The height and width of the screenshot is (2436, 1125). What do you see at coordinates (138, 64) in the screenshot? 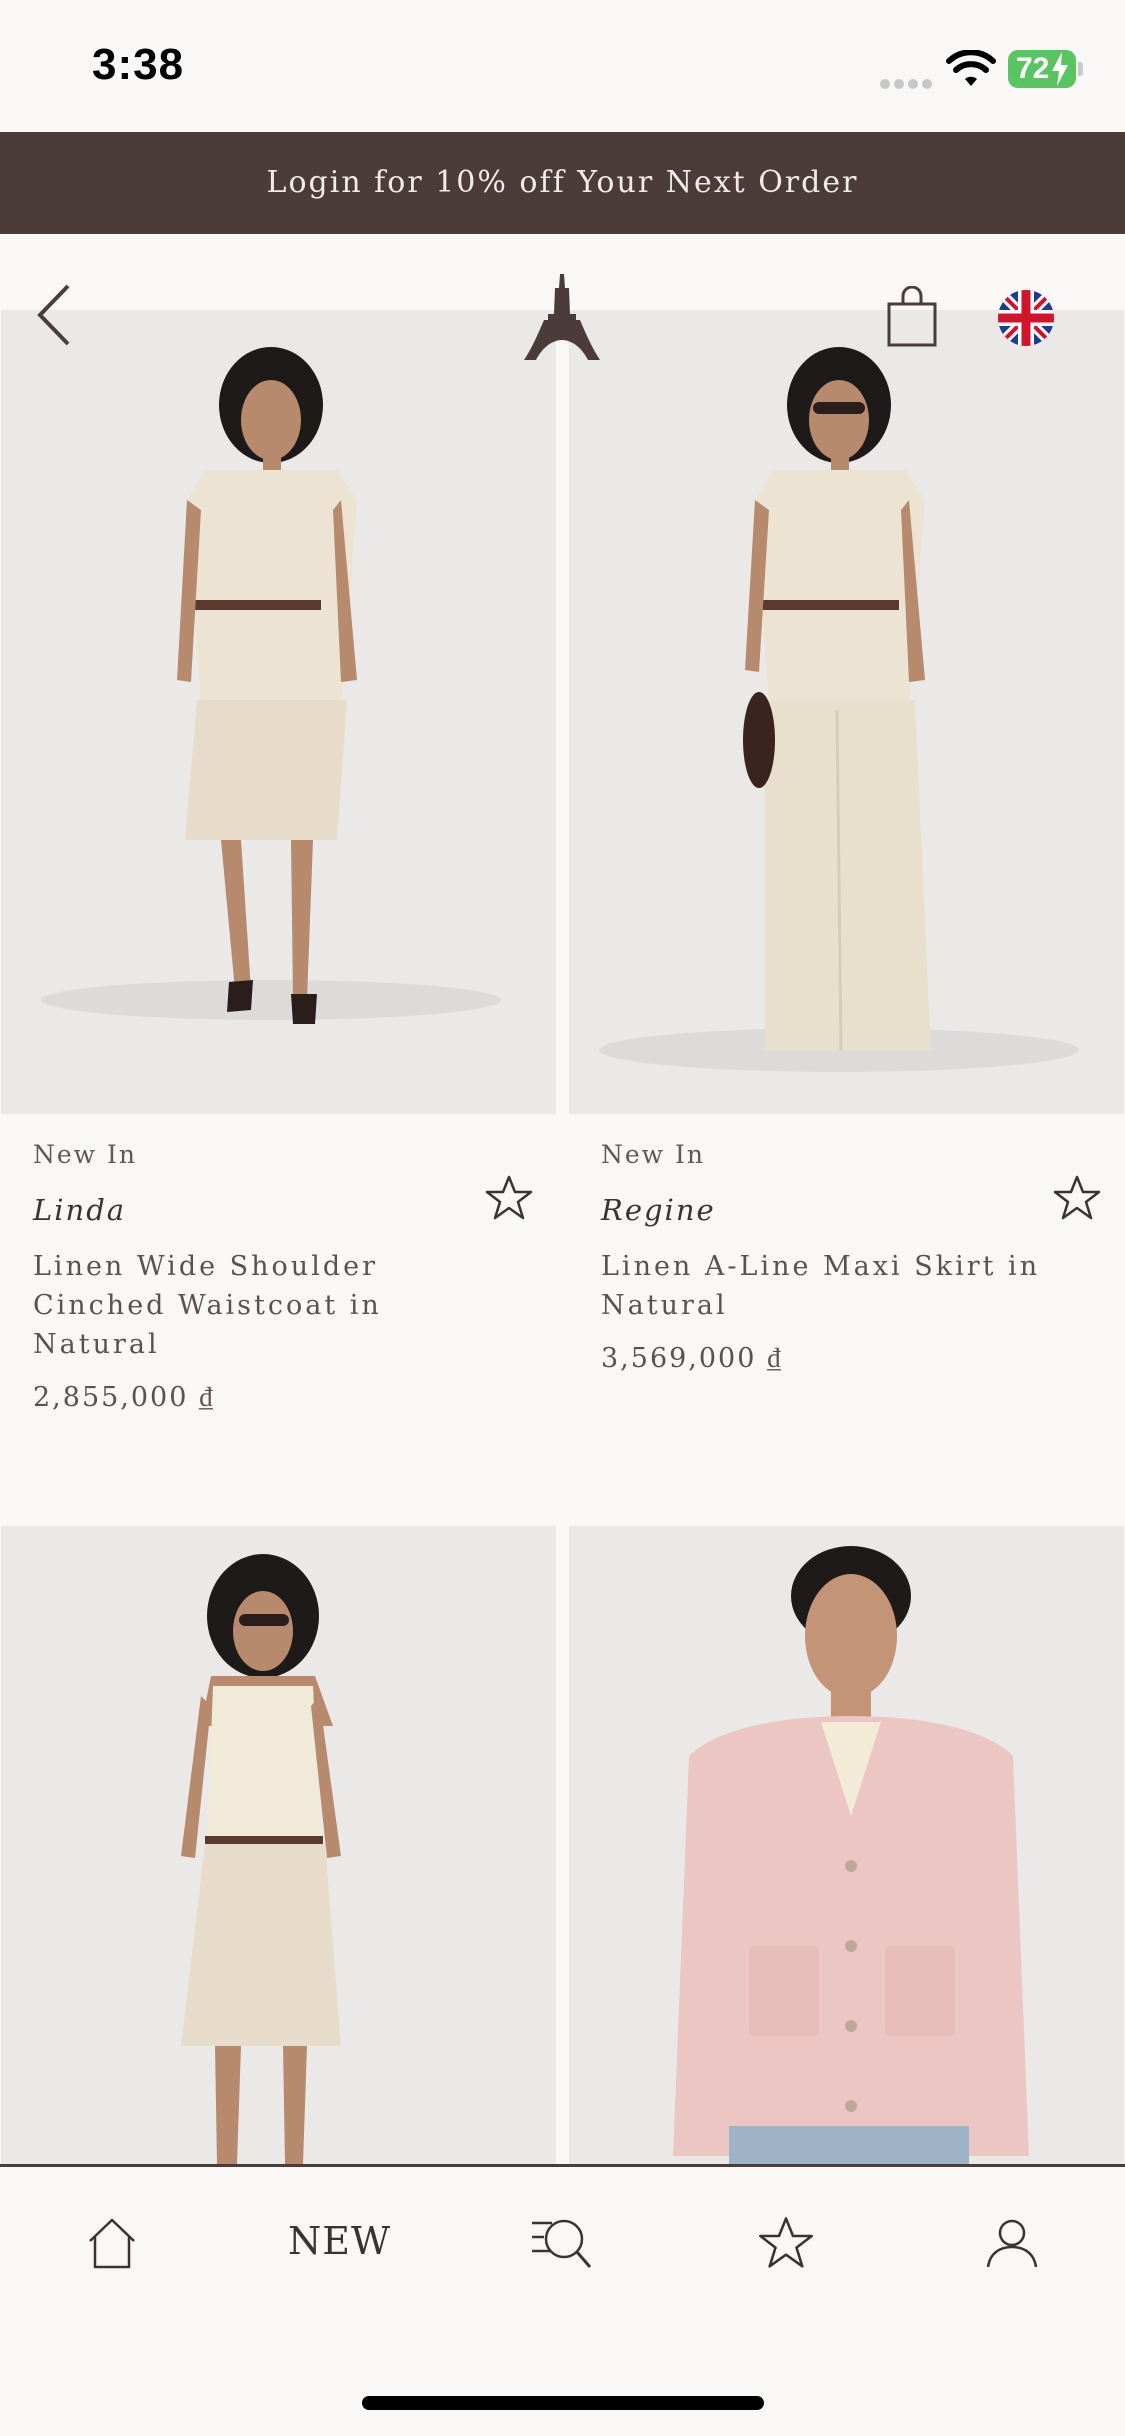
I see `status-time: 3:38` at bounding box center [138, 64].